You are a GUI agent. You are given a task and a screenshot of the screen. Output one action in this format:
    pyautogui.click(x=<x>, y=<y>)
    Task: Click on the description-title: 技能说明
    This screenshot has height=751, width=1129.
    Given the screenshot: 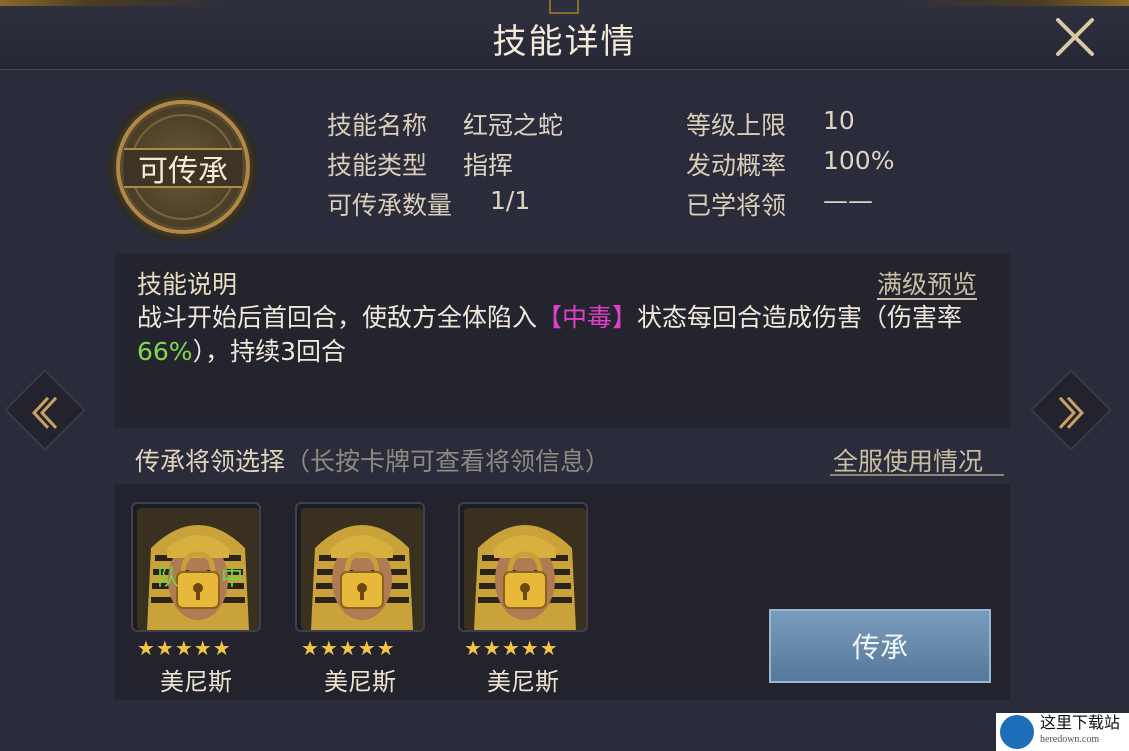 What is the action you would take?
    pyautogui.click(x=187, y=284)
    